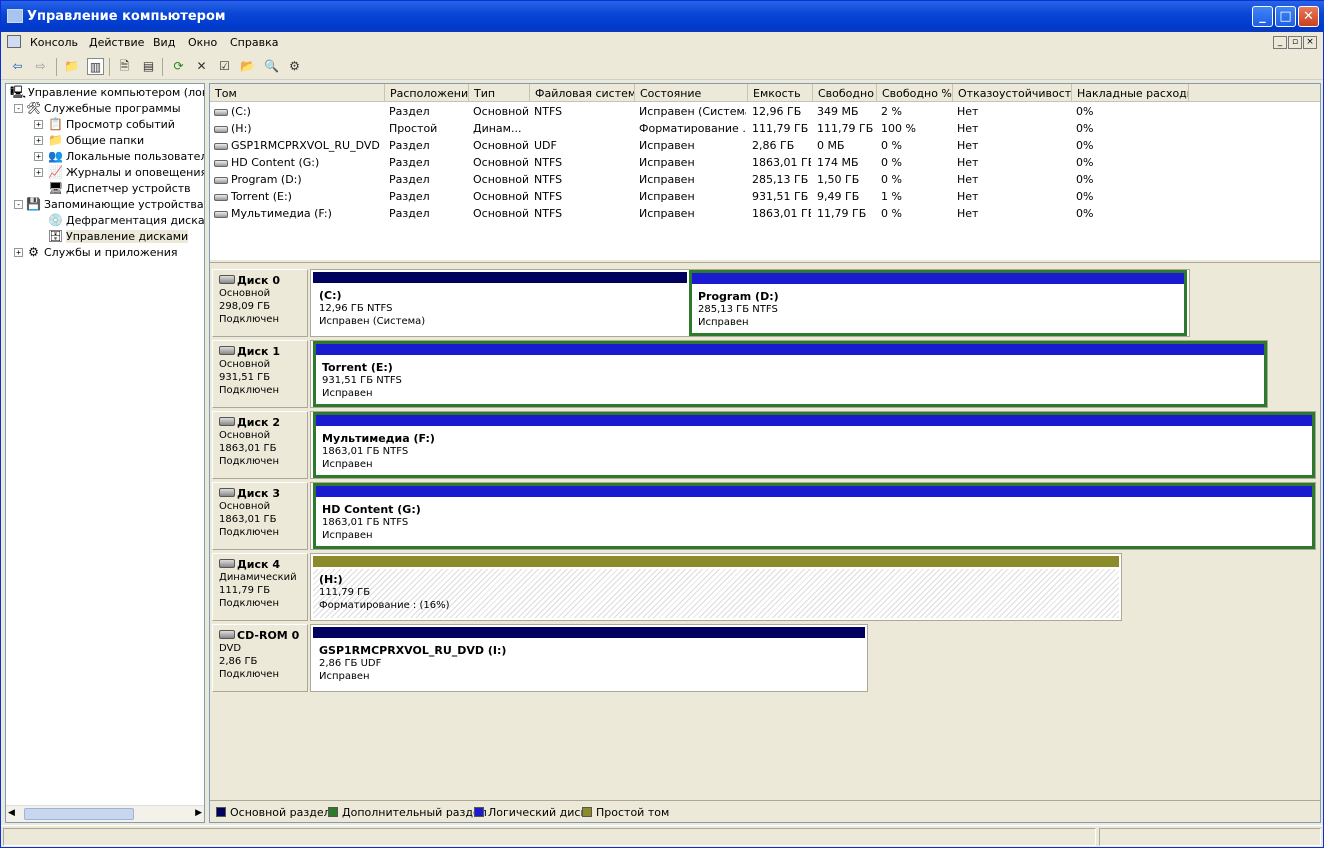 The height and width of the screenshot is (848, 1324). I want to click on title-bar: Управление компьютером _ □ ✕, so click(662, 16).